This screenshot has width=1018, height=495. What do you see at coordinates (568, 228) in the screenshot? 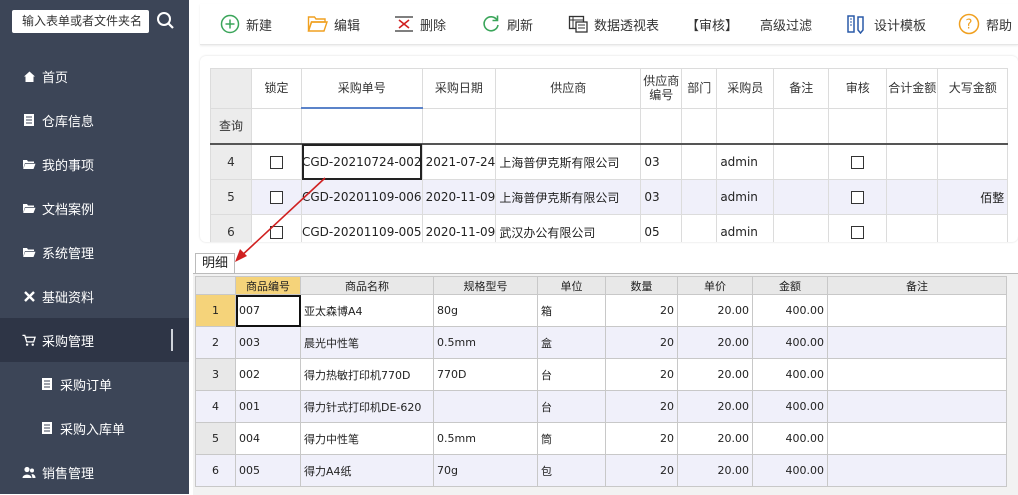
I see `supplier-cell: 武汉办公有限公司` at bounding box center [568, 228].